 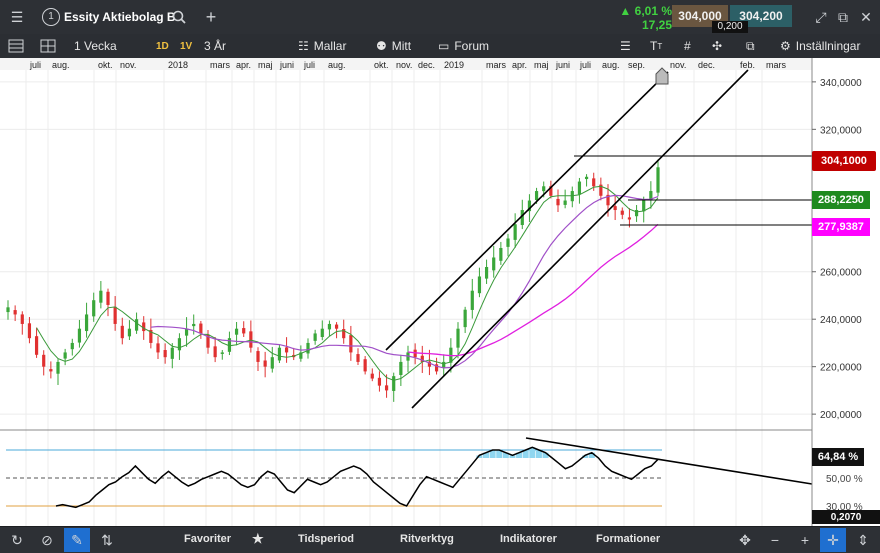 I want to click on change-block: ▲ 6,01 % 17,25, so click(x=641, y=18).